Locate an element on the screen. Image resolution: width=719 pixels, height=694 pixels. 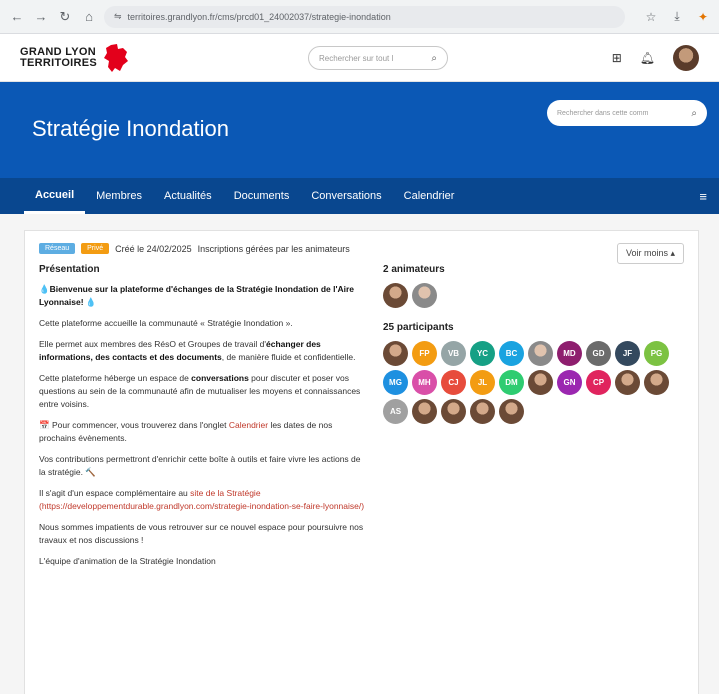
participant-avatar: GD is located at coordinates (598, 353).